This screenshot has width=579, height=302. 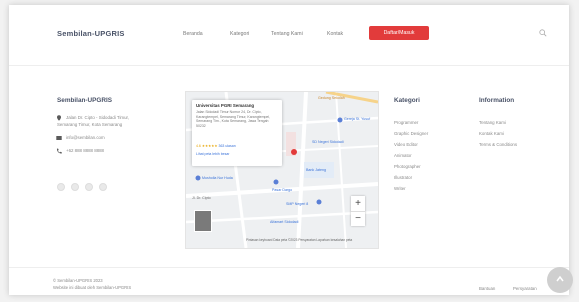 What do you see at coordinates (91, 33) in the screenshot?
I see `brand-logo: Sembilan-UPGRIS` at bounding box center [91, 33].